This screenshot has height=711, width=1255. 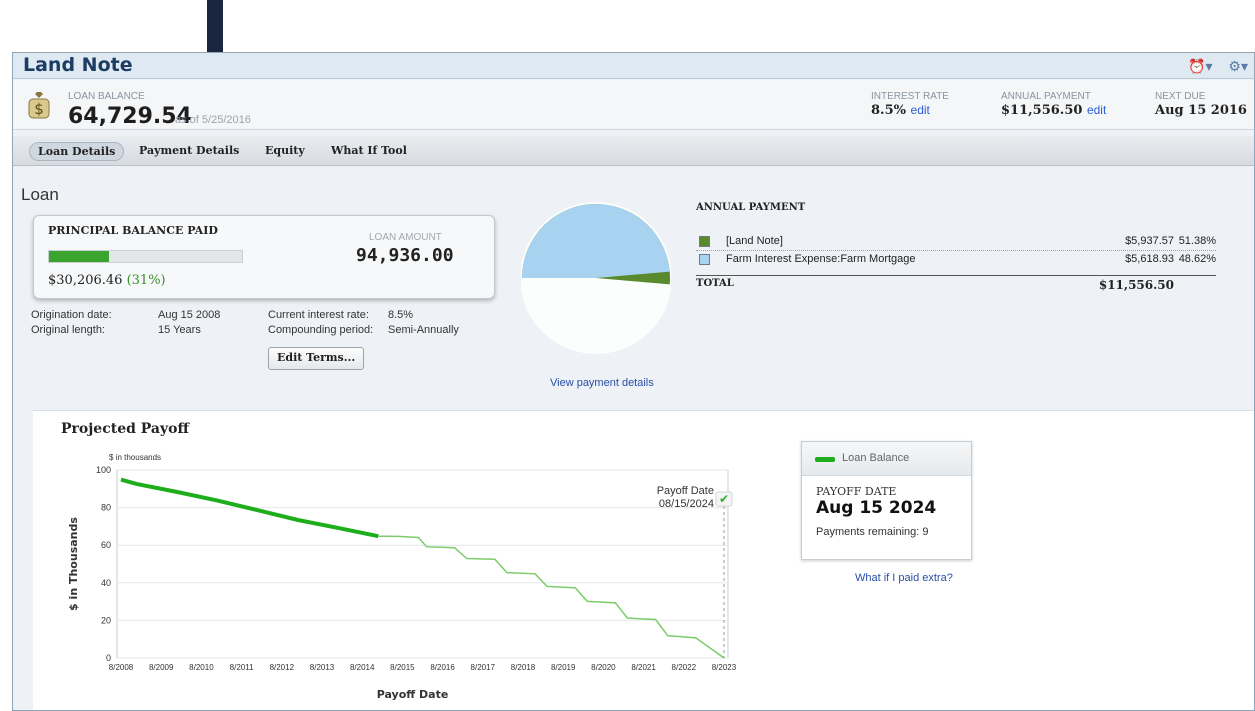 What do you see at coordinates (161, 667) in the screenshot?
I see `x-tick-label: 8/2009` at bounding box center [161, 667].